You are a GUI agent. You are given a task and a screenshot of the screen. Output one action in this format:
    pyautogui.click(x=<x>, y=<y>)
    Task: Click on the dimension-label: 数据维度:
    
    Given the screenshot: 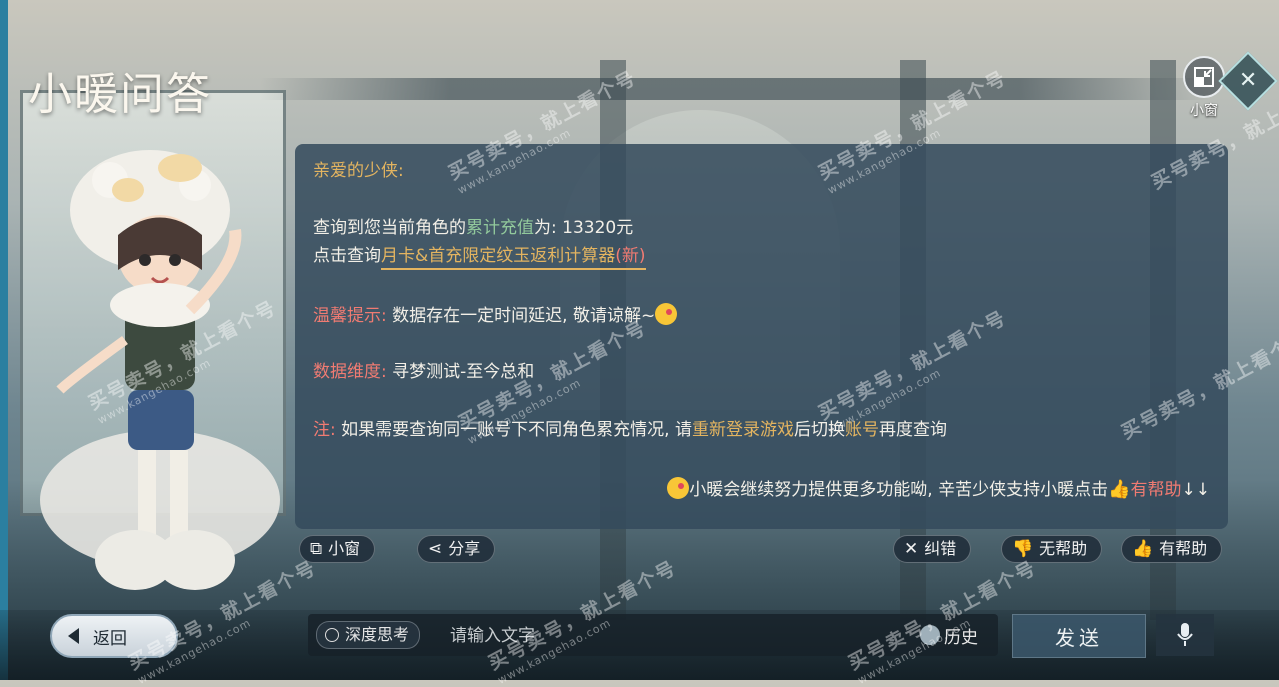 What is the action you would take?
    pyautogui.click(x=350, y=372)
    